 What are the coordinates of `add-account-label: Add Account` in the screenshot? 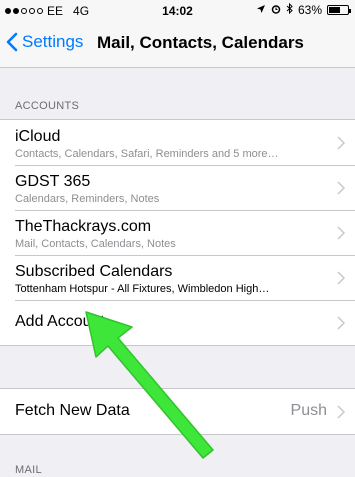 It's located at (60, 321).